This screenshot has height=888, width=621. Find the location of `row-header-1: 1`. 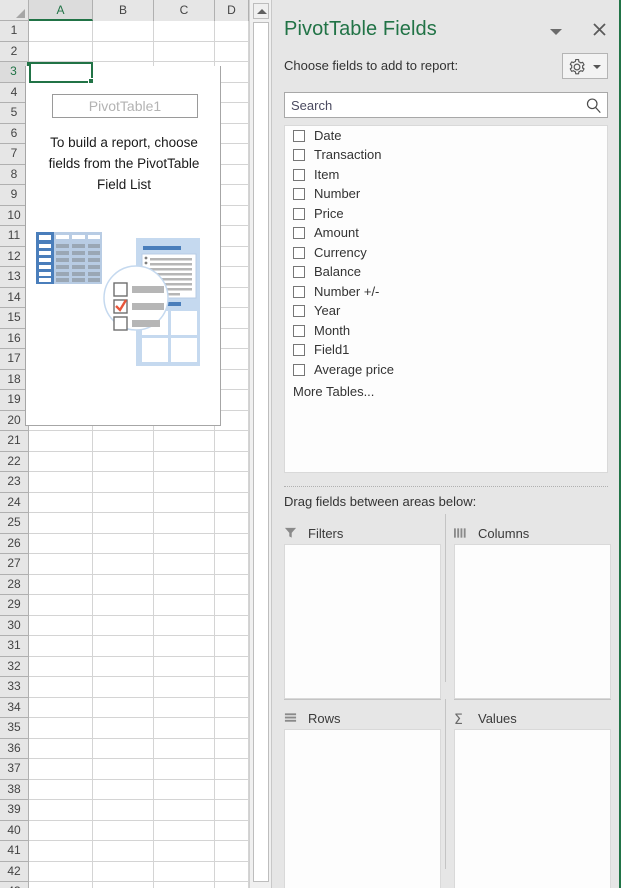

row-header-1: 1 is located at coordinates (14, 31).